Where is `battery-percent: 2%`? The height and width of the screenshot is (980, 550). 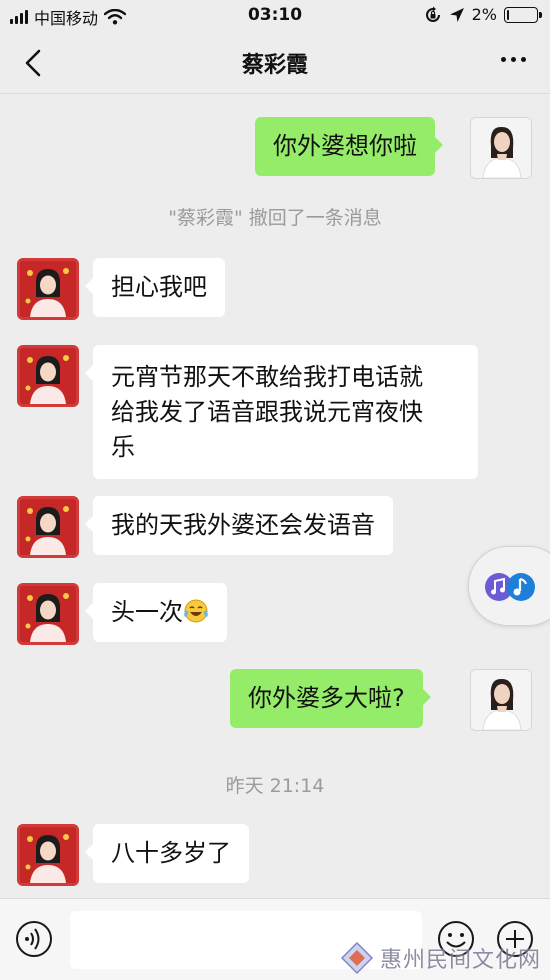 battery-percent: 2% is located at coordinates (484, 14).